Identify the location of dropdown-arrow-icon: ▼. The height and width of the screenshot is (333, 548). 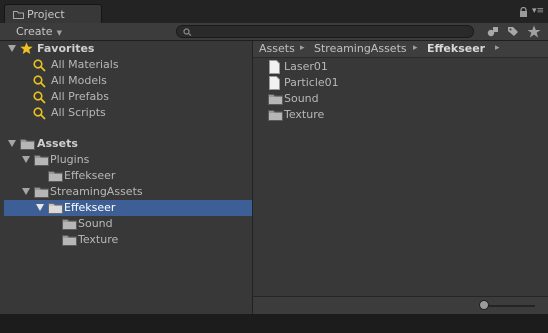
(59, 33).